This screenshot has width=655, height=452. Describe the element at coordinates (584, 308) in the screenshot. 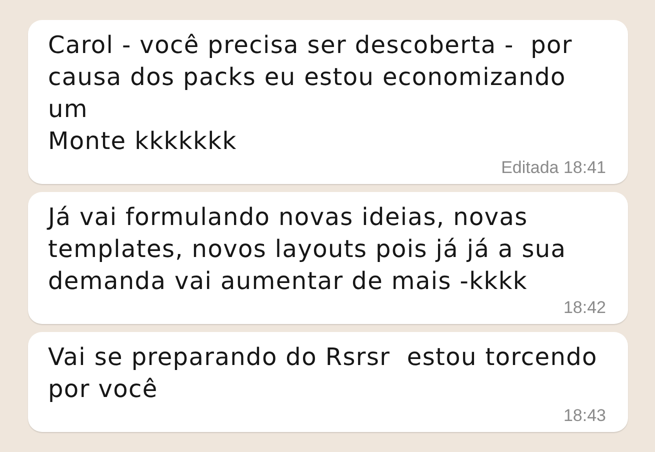

I see `message-time: 18:42` at that location.